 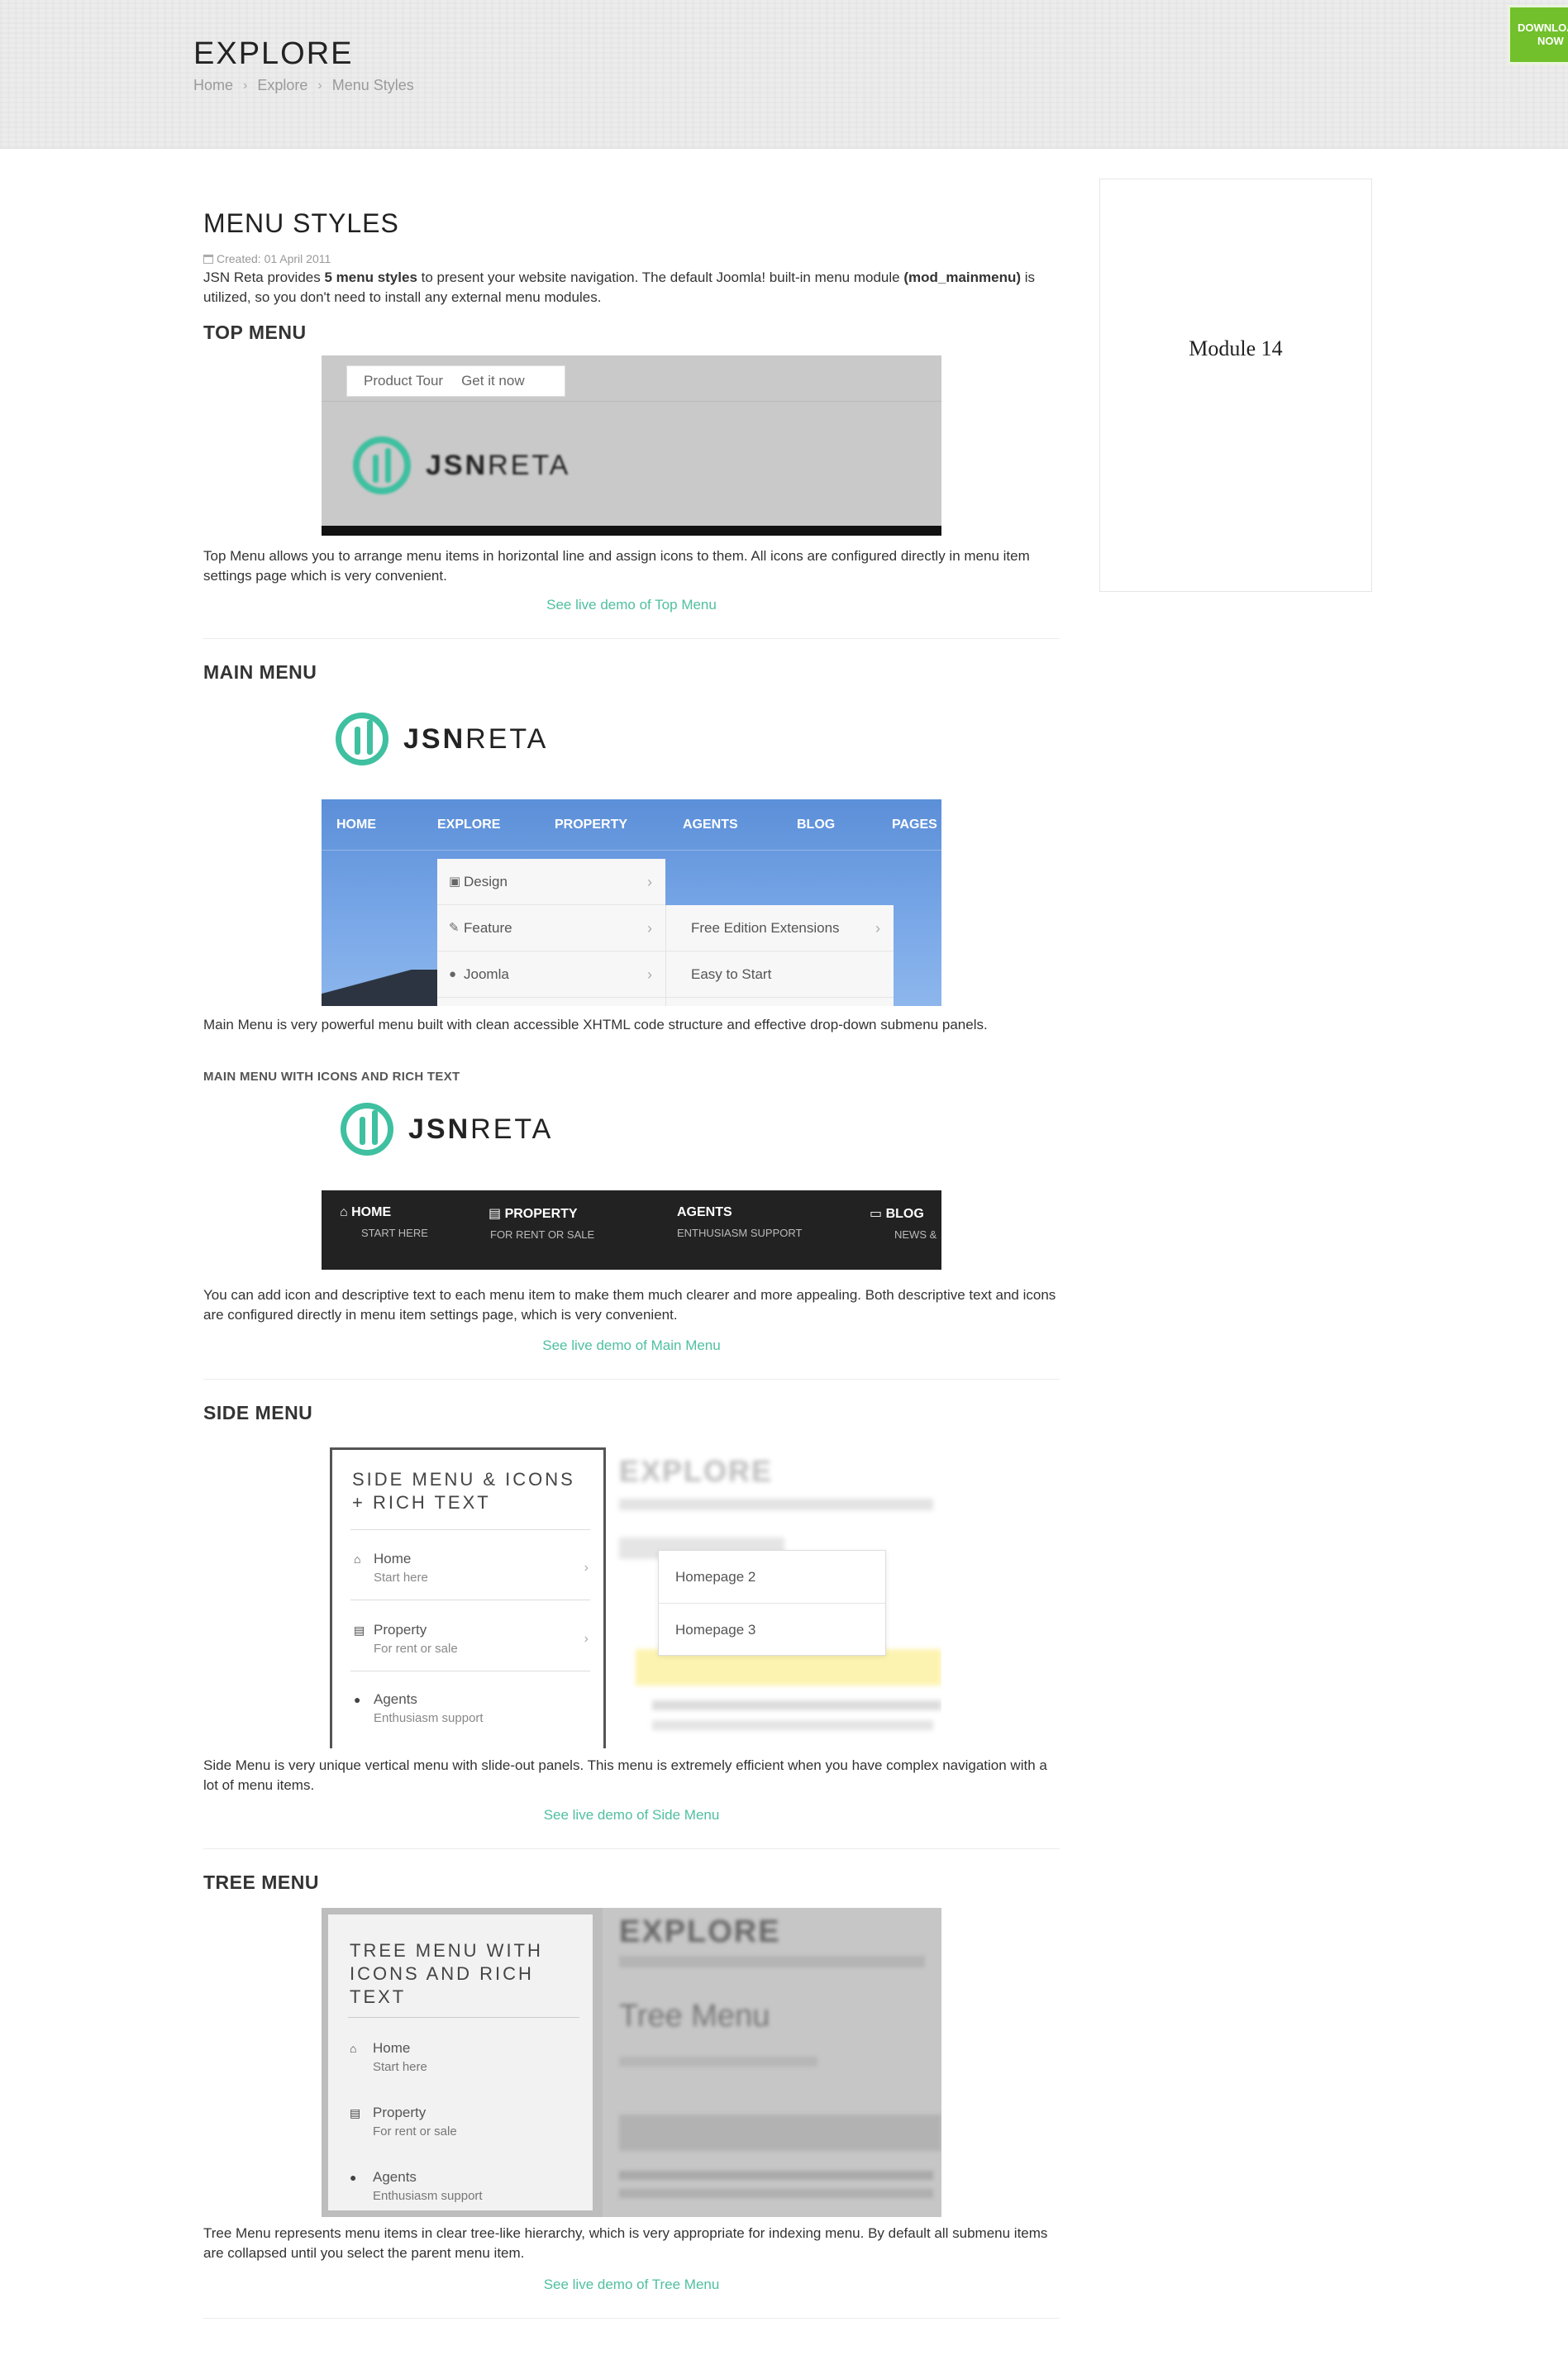 I want to click on sidebar-module: Module 14, so click(x=1235, y=385).